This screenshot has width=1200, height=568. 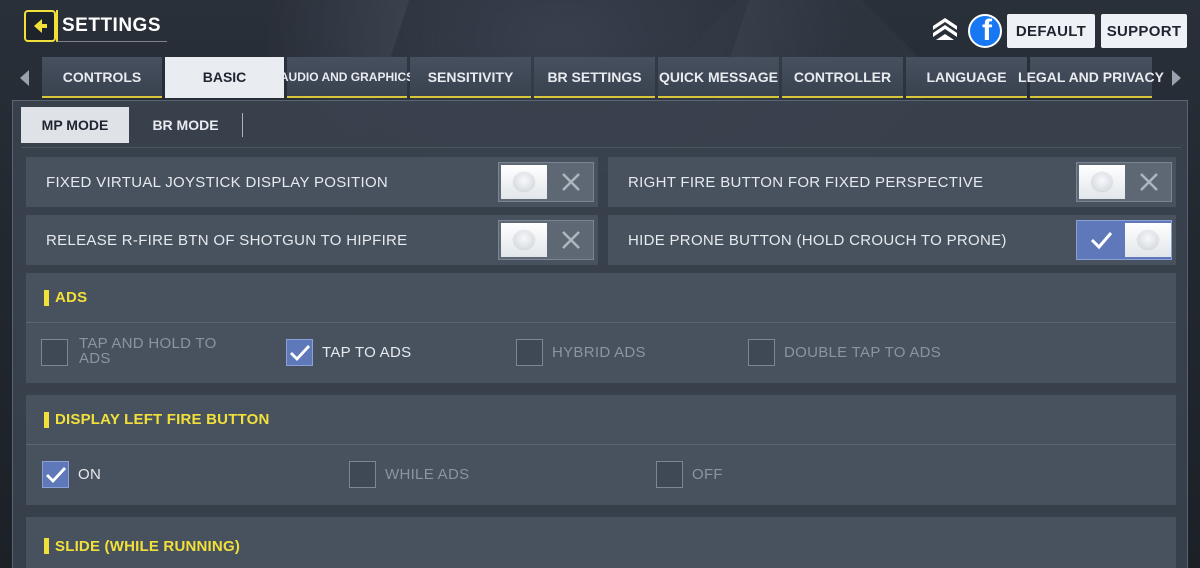 I want to click on mode-switch: MP MODE BR MODE, so click(x=132, y=125).